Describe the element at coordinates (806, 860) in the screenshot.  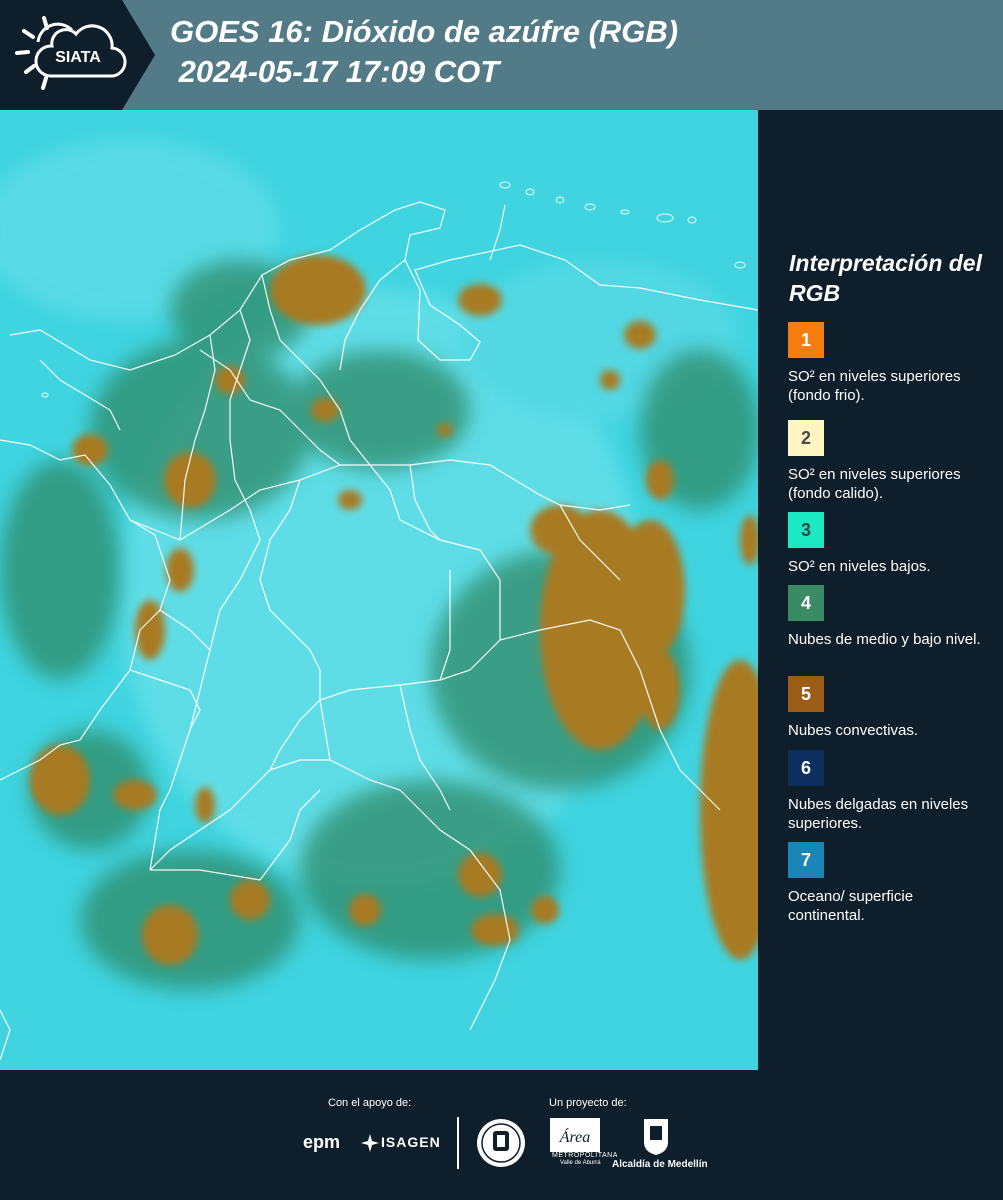
I see `legend-swatch-7: 7` at that location.